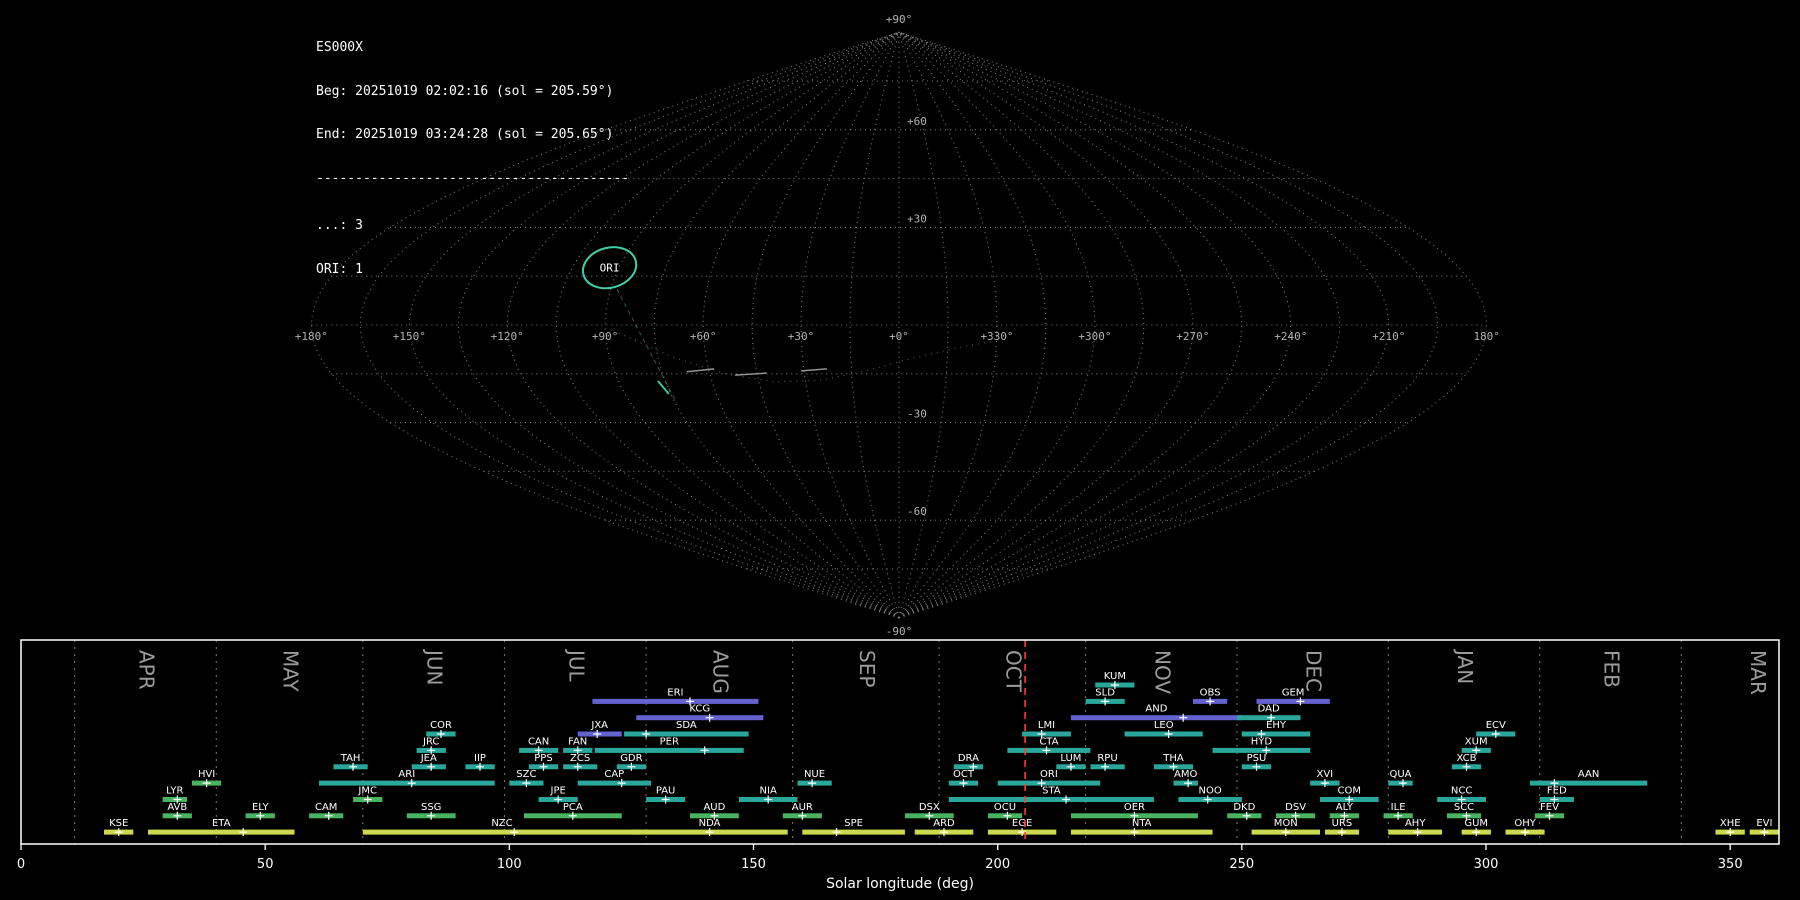 The image size is (1800, 900). Describe the element at coordinates (669, 750) in the screenshot. I see `shower-bar-PER` at that location.